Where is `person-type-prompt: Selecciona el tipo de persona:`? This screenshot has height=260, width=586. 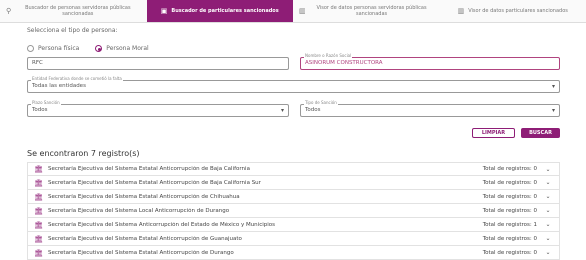
person-type-prompt: Selecciona el tipo de persona: is located at coordinates (72, 30).